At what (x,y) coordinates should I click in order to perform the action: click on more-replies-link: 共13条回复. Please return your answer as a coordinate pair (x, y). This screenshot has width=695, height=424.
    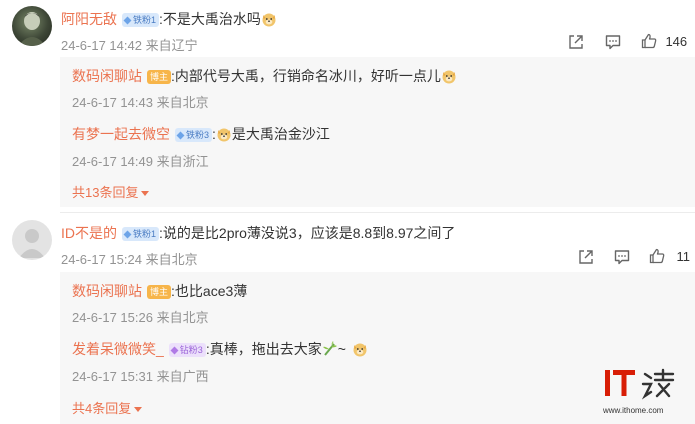
    Looking at the image, I should click on (111, 191).